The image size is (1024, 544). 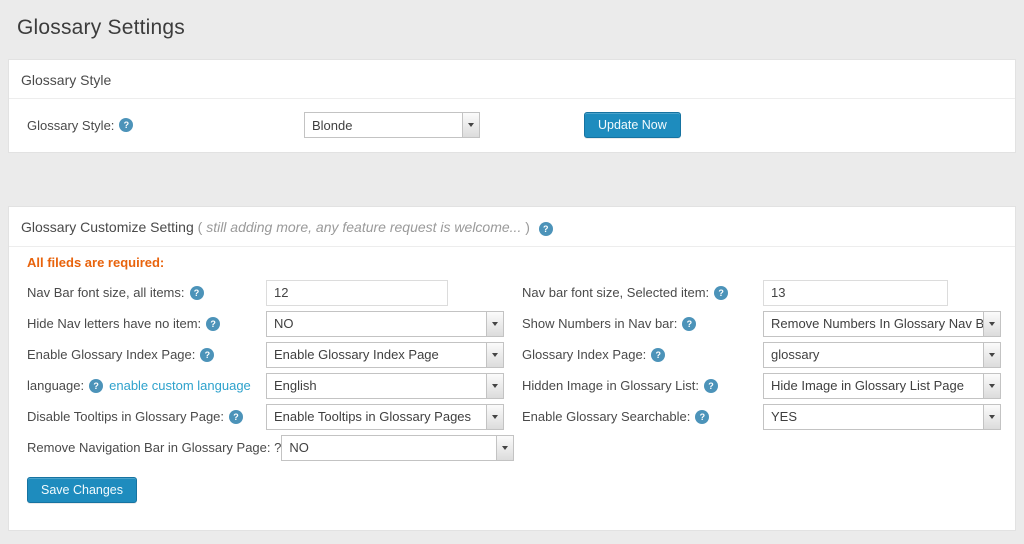 What do you see at coordinates (373, 416) in the screenshot?
I see `select-value: Enable Tooltips in Glossary Pages` at bounding box center [373, 416].